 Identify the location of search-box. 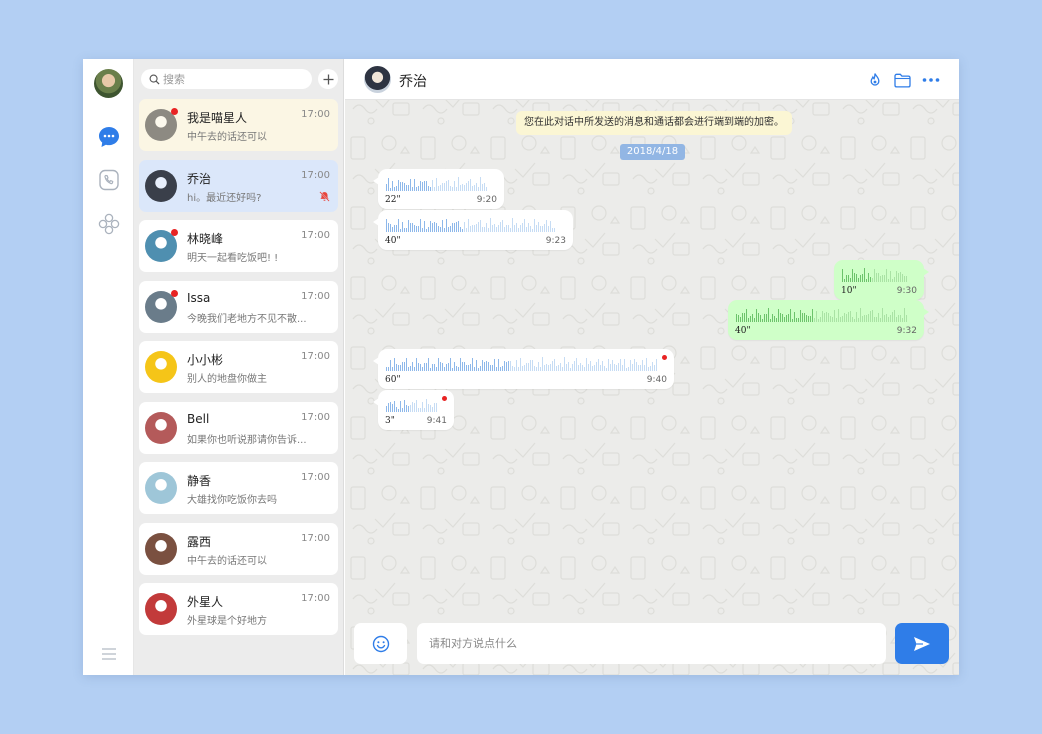
(226, 79).